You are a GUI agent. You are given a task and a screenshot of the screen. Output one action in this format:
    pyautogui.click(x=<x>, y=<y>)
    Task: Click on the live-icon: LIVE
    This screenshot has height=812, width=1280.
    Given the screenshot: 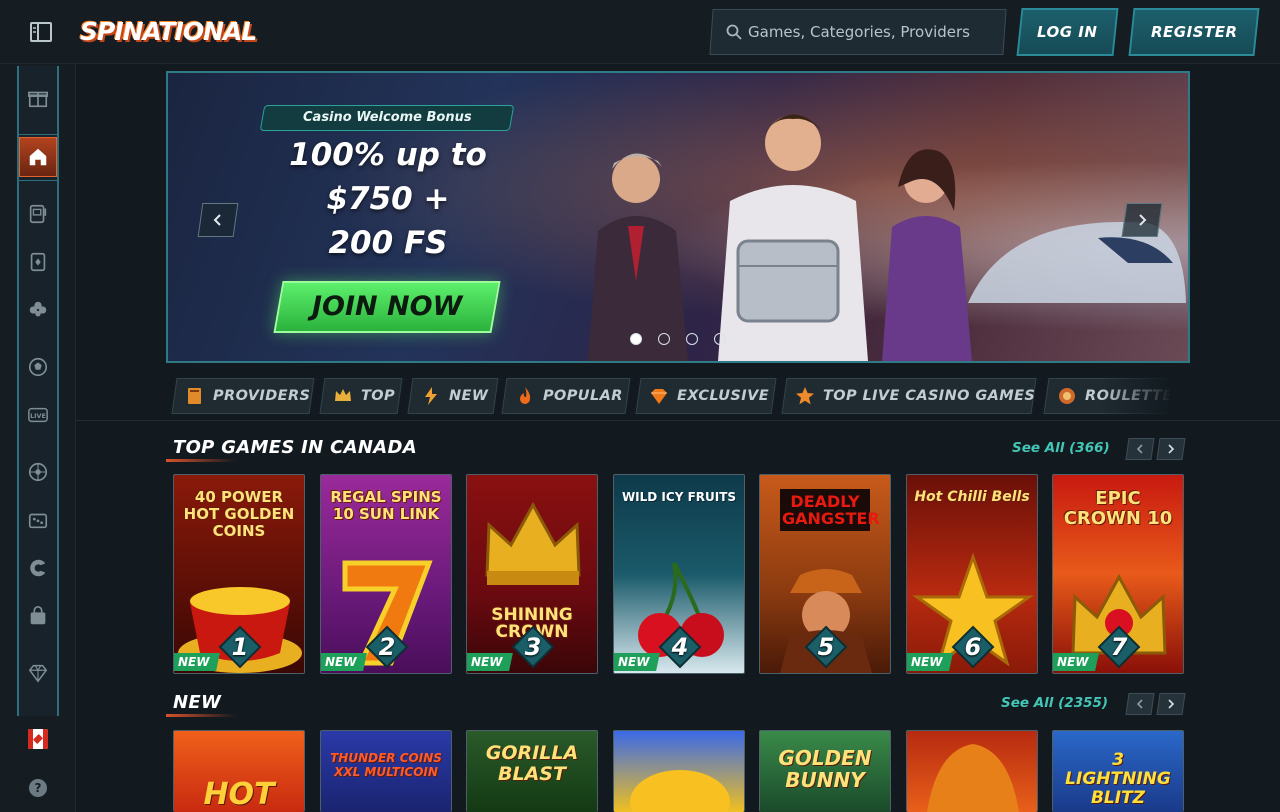 What is the action you would take?
    pyautogui.click(x=38, y=415)
    